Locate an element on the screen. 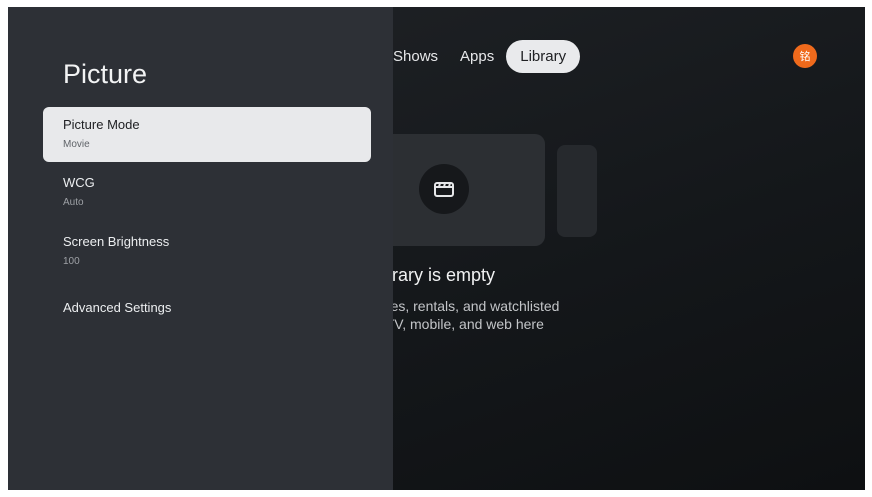  library-empty-description-line2: ss TV, mobile, and web here is located at coordinates (456, 324).